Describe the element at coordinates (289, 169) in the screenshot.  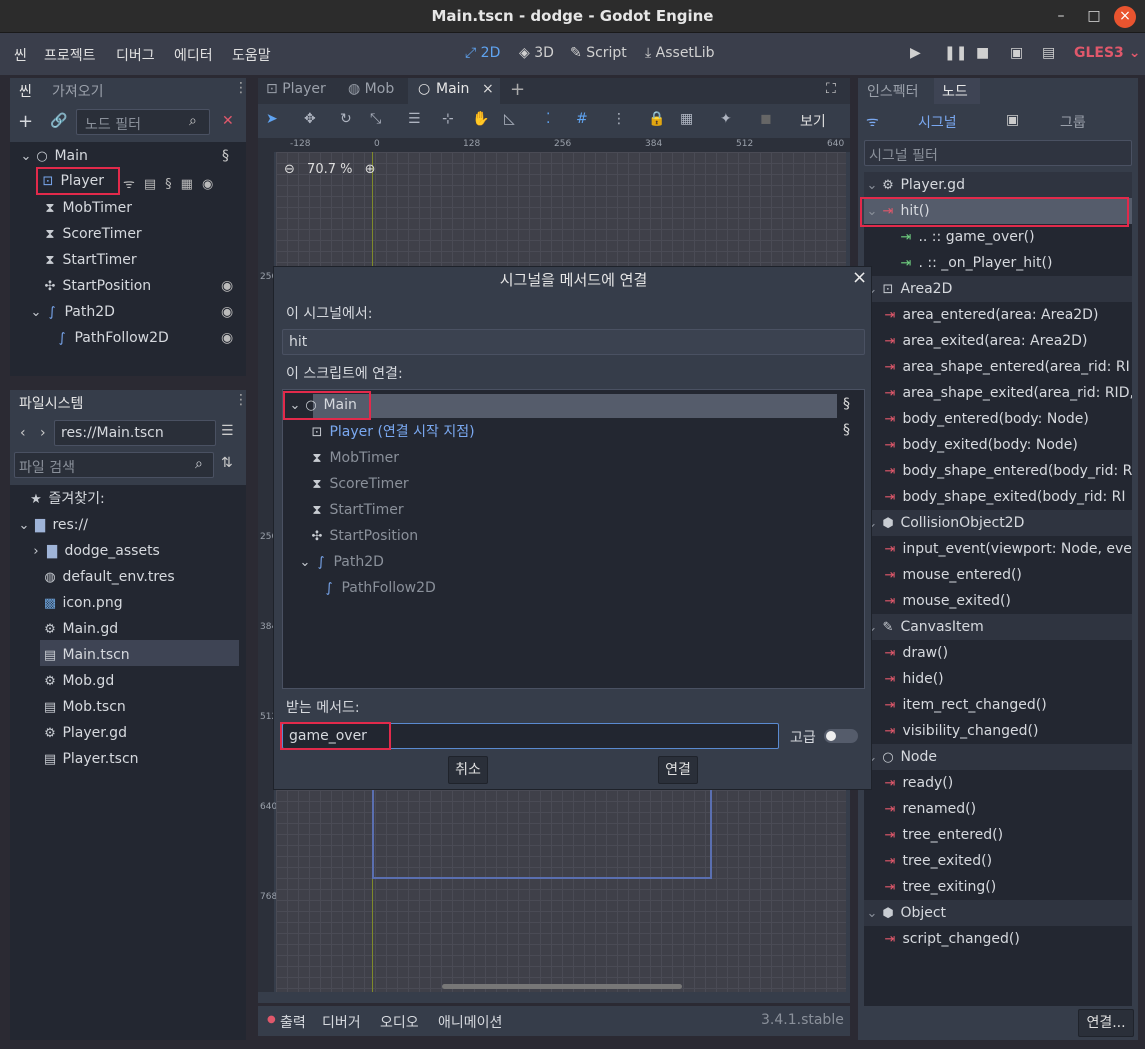
I see `zoom-out-icon: ⊖` at that location.